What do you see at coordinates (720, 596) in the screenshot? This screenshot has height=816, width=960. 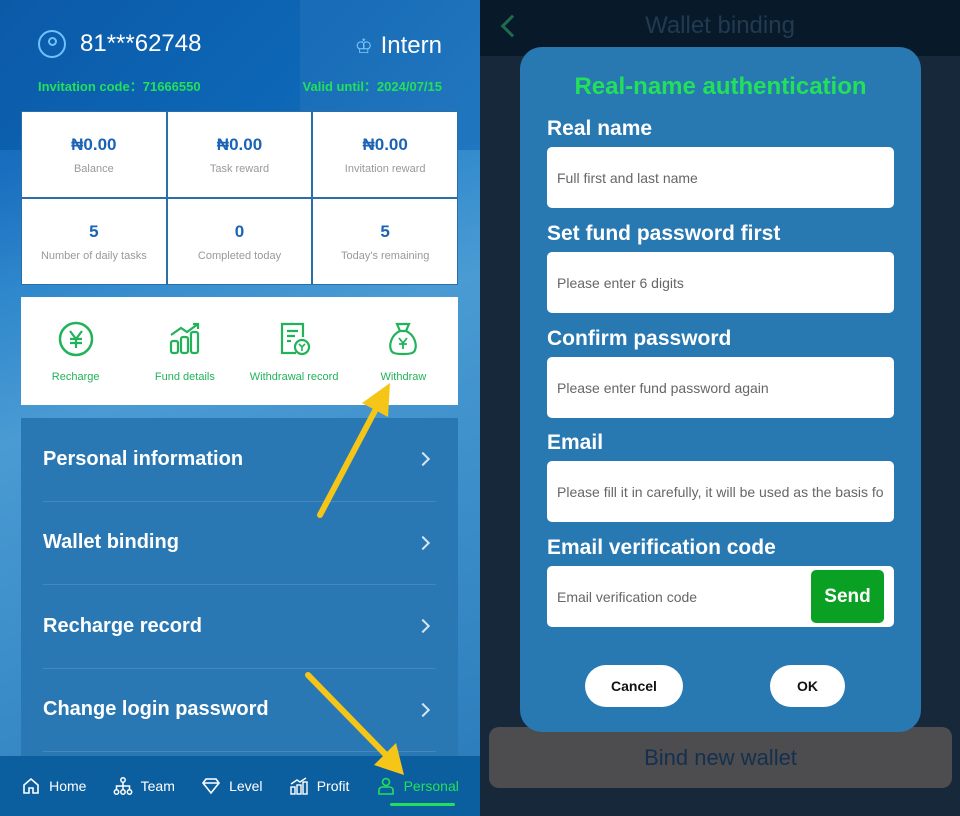 I see `email-code-input-wrapper: Email verification code Send` at bounding box center [720, 596].